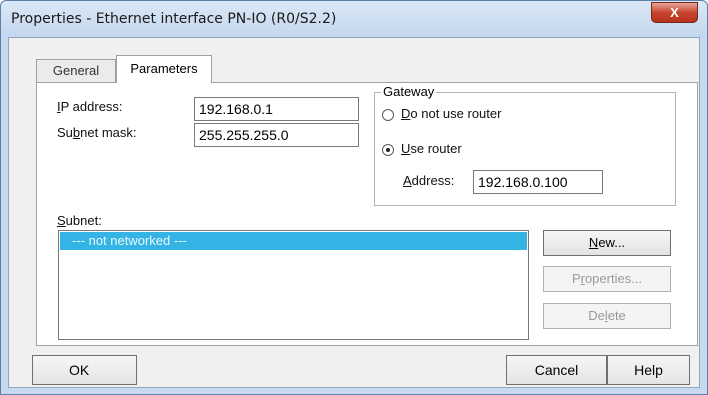 The width and height of the screenshot is (708, 395). What do you see at coordinates (451, 113) in the screenshot?
I see `do-not-use-router-label: Do not use router` at bounding box center [451, 113].